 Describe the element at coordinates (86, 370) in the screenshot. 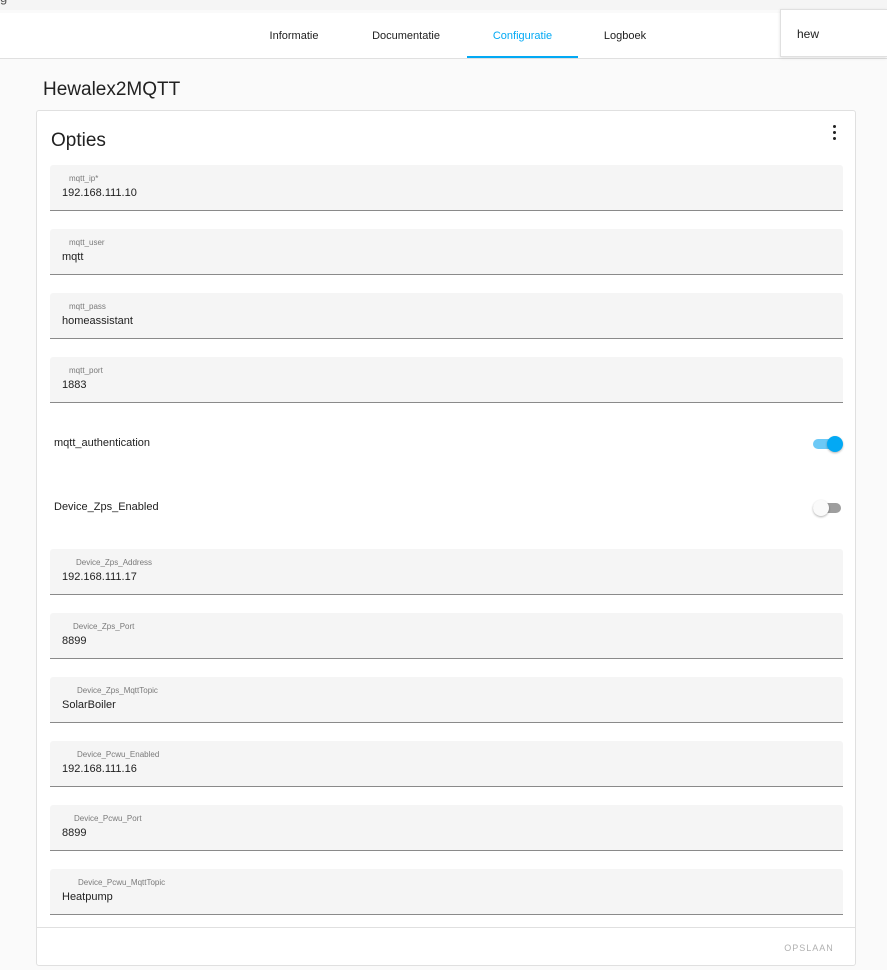

I see `field-label: mqtt_port` at that location.